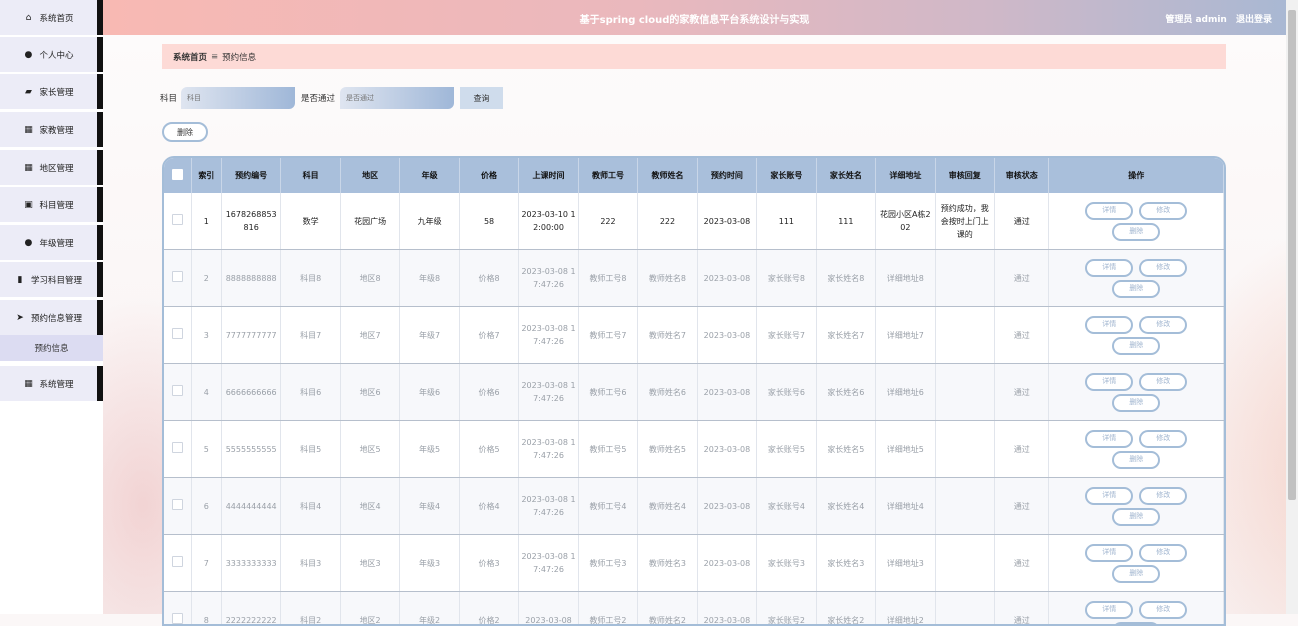 Image resolution: width=1298 pixels, height=626 pixels. What do you see at coordinates (250, 335) in the screenshot?
I see `table-cell: 7777777777` at bounding box center [250, 335].